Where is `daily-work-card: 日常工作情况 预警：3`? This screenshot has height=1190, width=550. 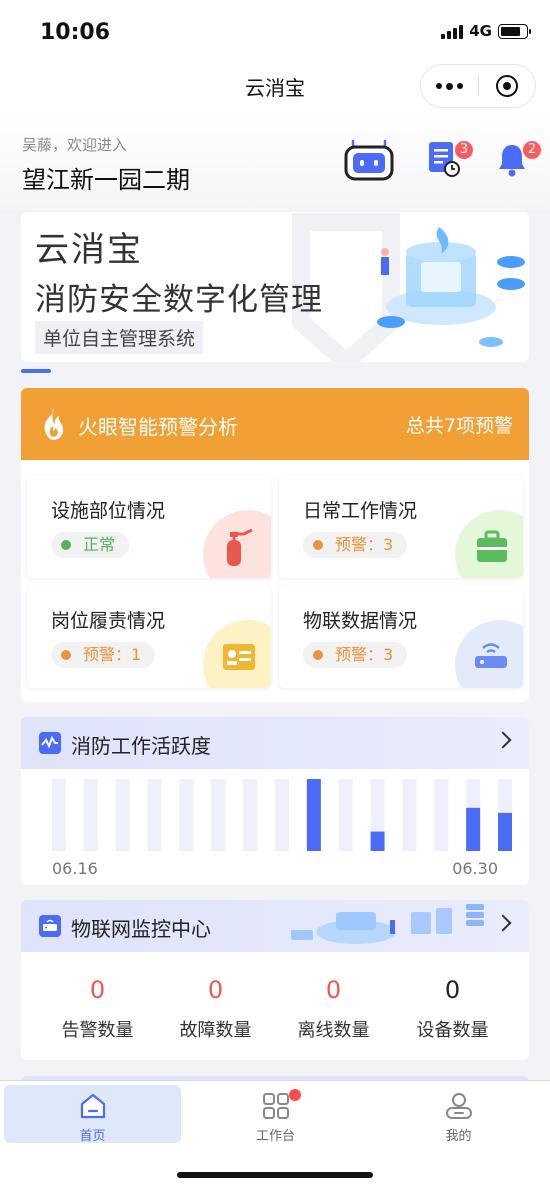
daily-work-card: 日常工作情况 预警：3 is located at coordinates (401, 527).